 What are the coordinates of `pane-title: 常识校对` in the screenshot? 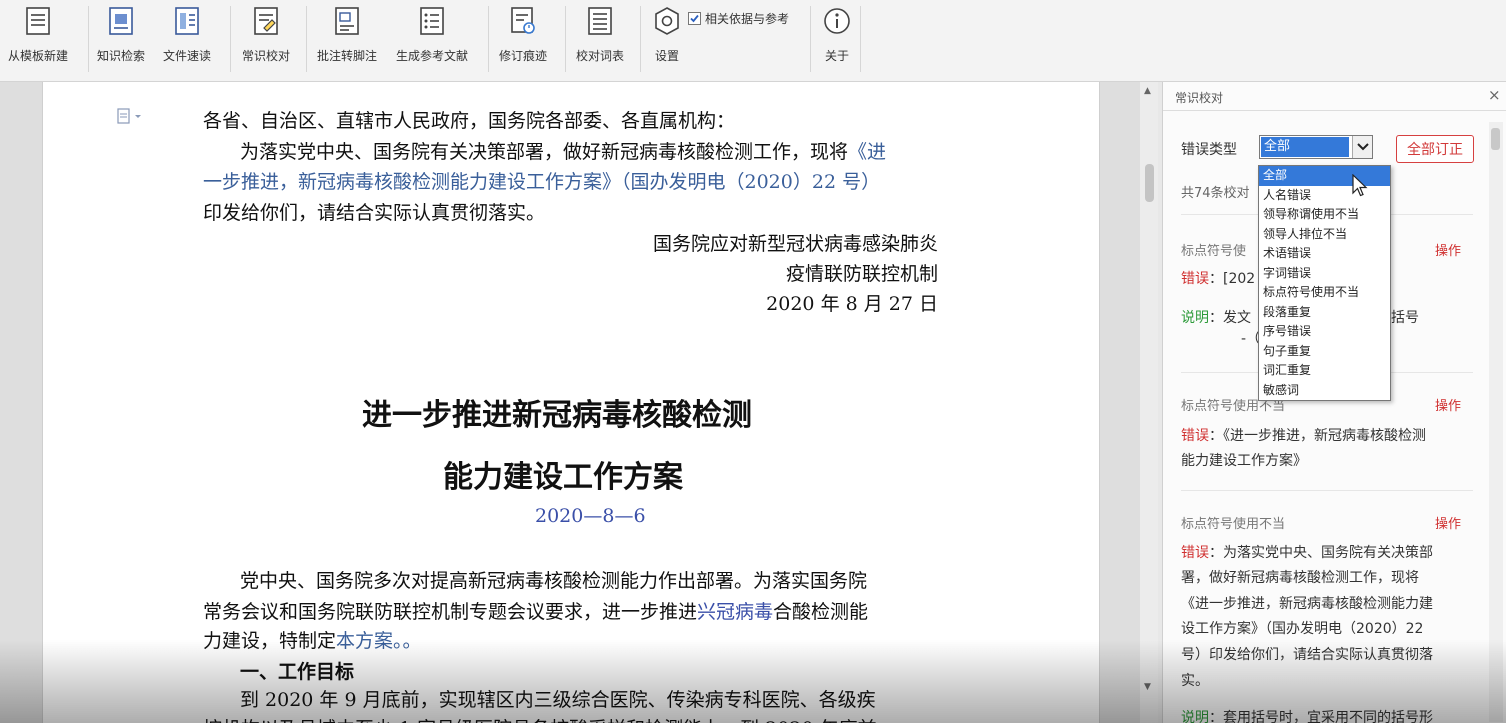 It's located at (1199, 98).